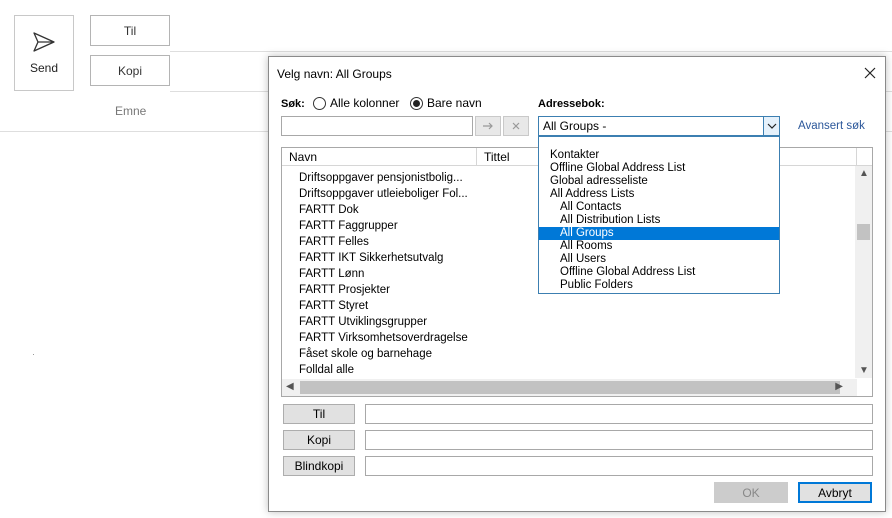  I want to click on list-item: FARTT Faggrupper, so click(383, 226).